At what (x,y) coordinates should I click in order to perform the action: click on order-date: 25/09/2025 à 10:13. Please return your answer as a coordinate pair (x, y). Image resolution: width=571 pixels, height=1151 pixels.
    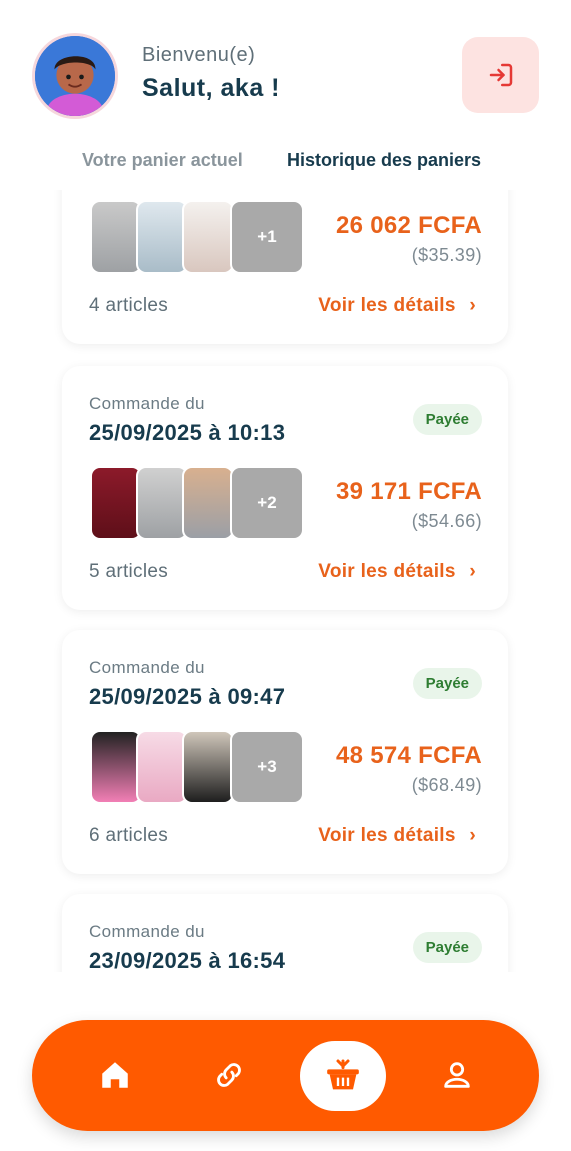
    Looking at the image, I should click on (187, 432).